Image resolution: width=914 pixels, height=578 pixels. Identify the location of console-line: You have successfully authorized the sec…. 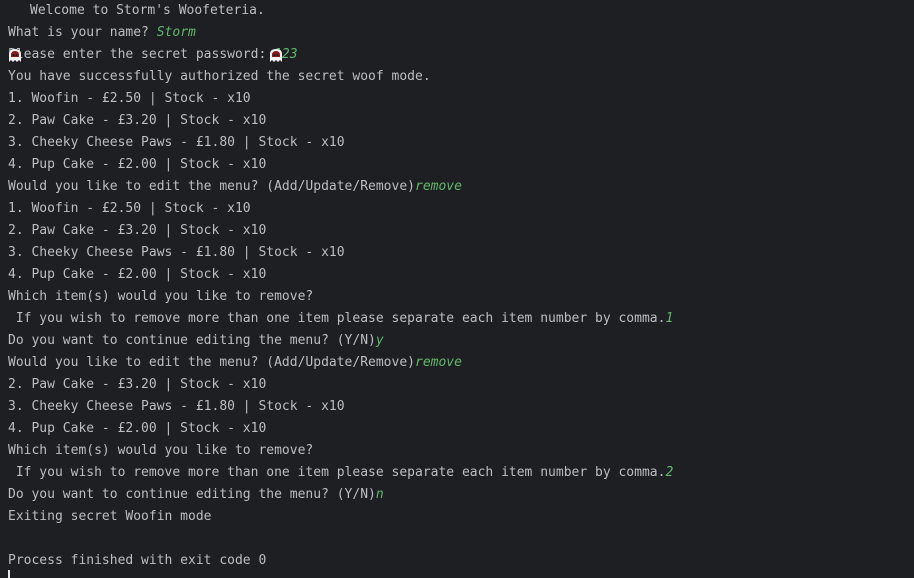
(458, 77).